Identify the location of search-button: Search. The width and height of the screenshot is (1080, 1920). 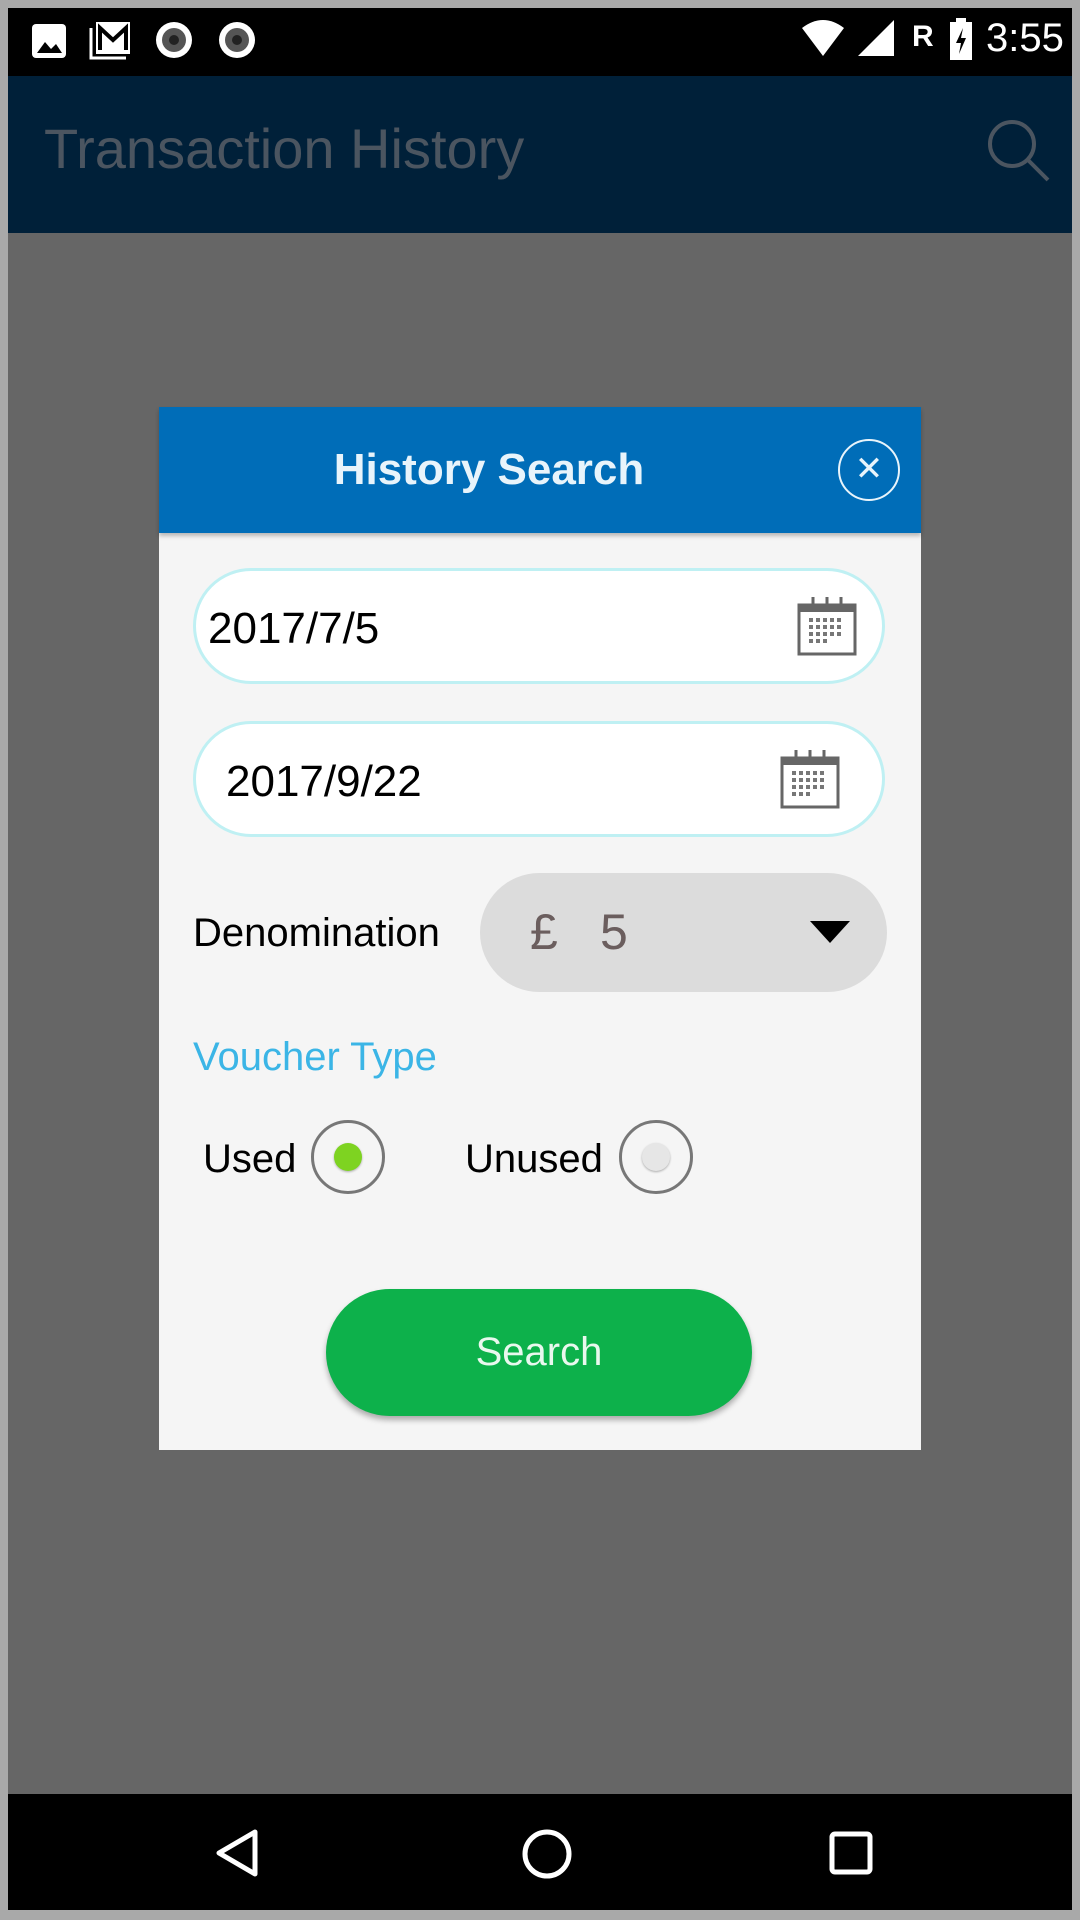
(539, 1352).